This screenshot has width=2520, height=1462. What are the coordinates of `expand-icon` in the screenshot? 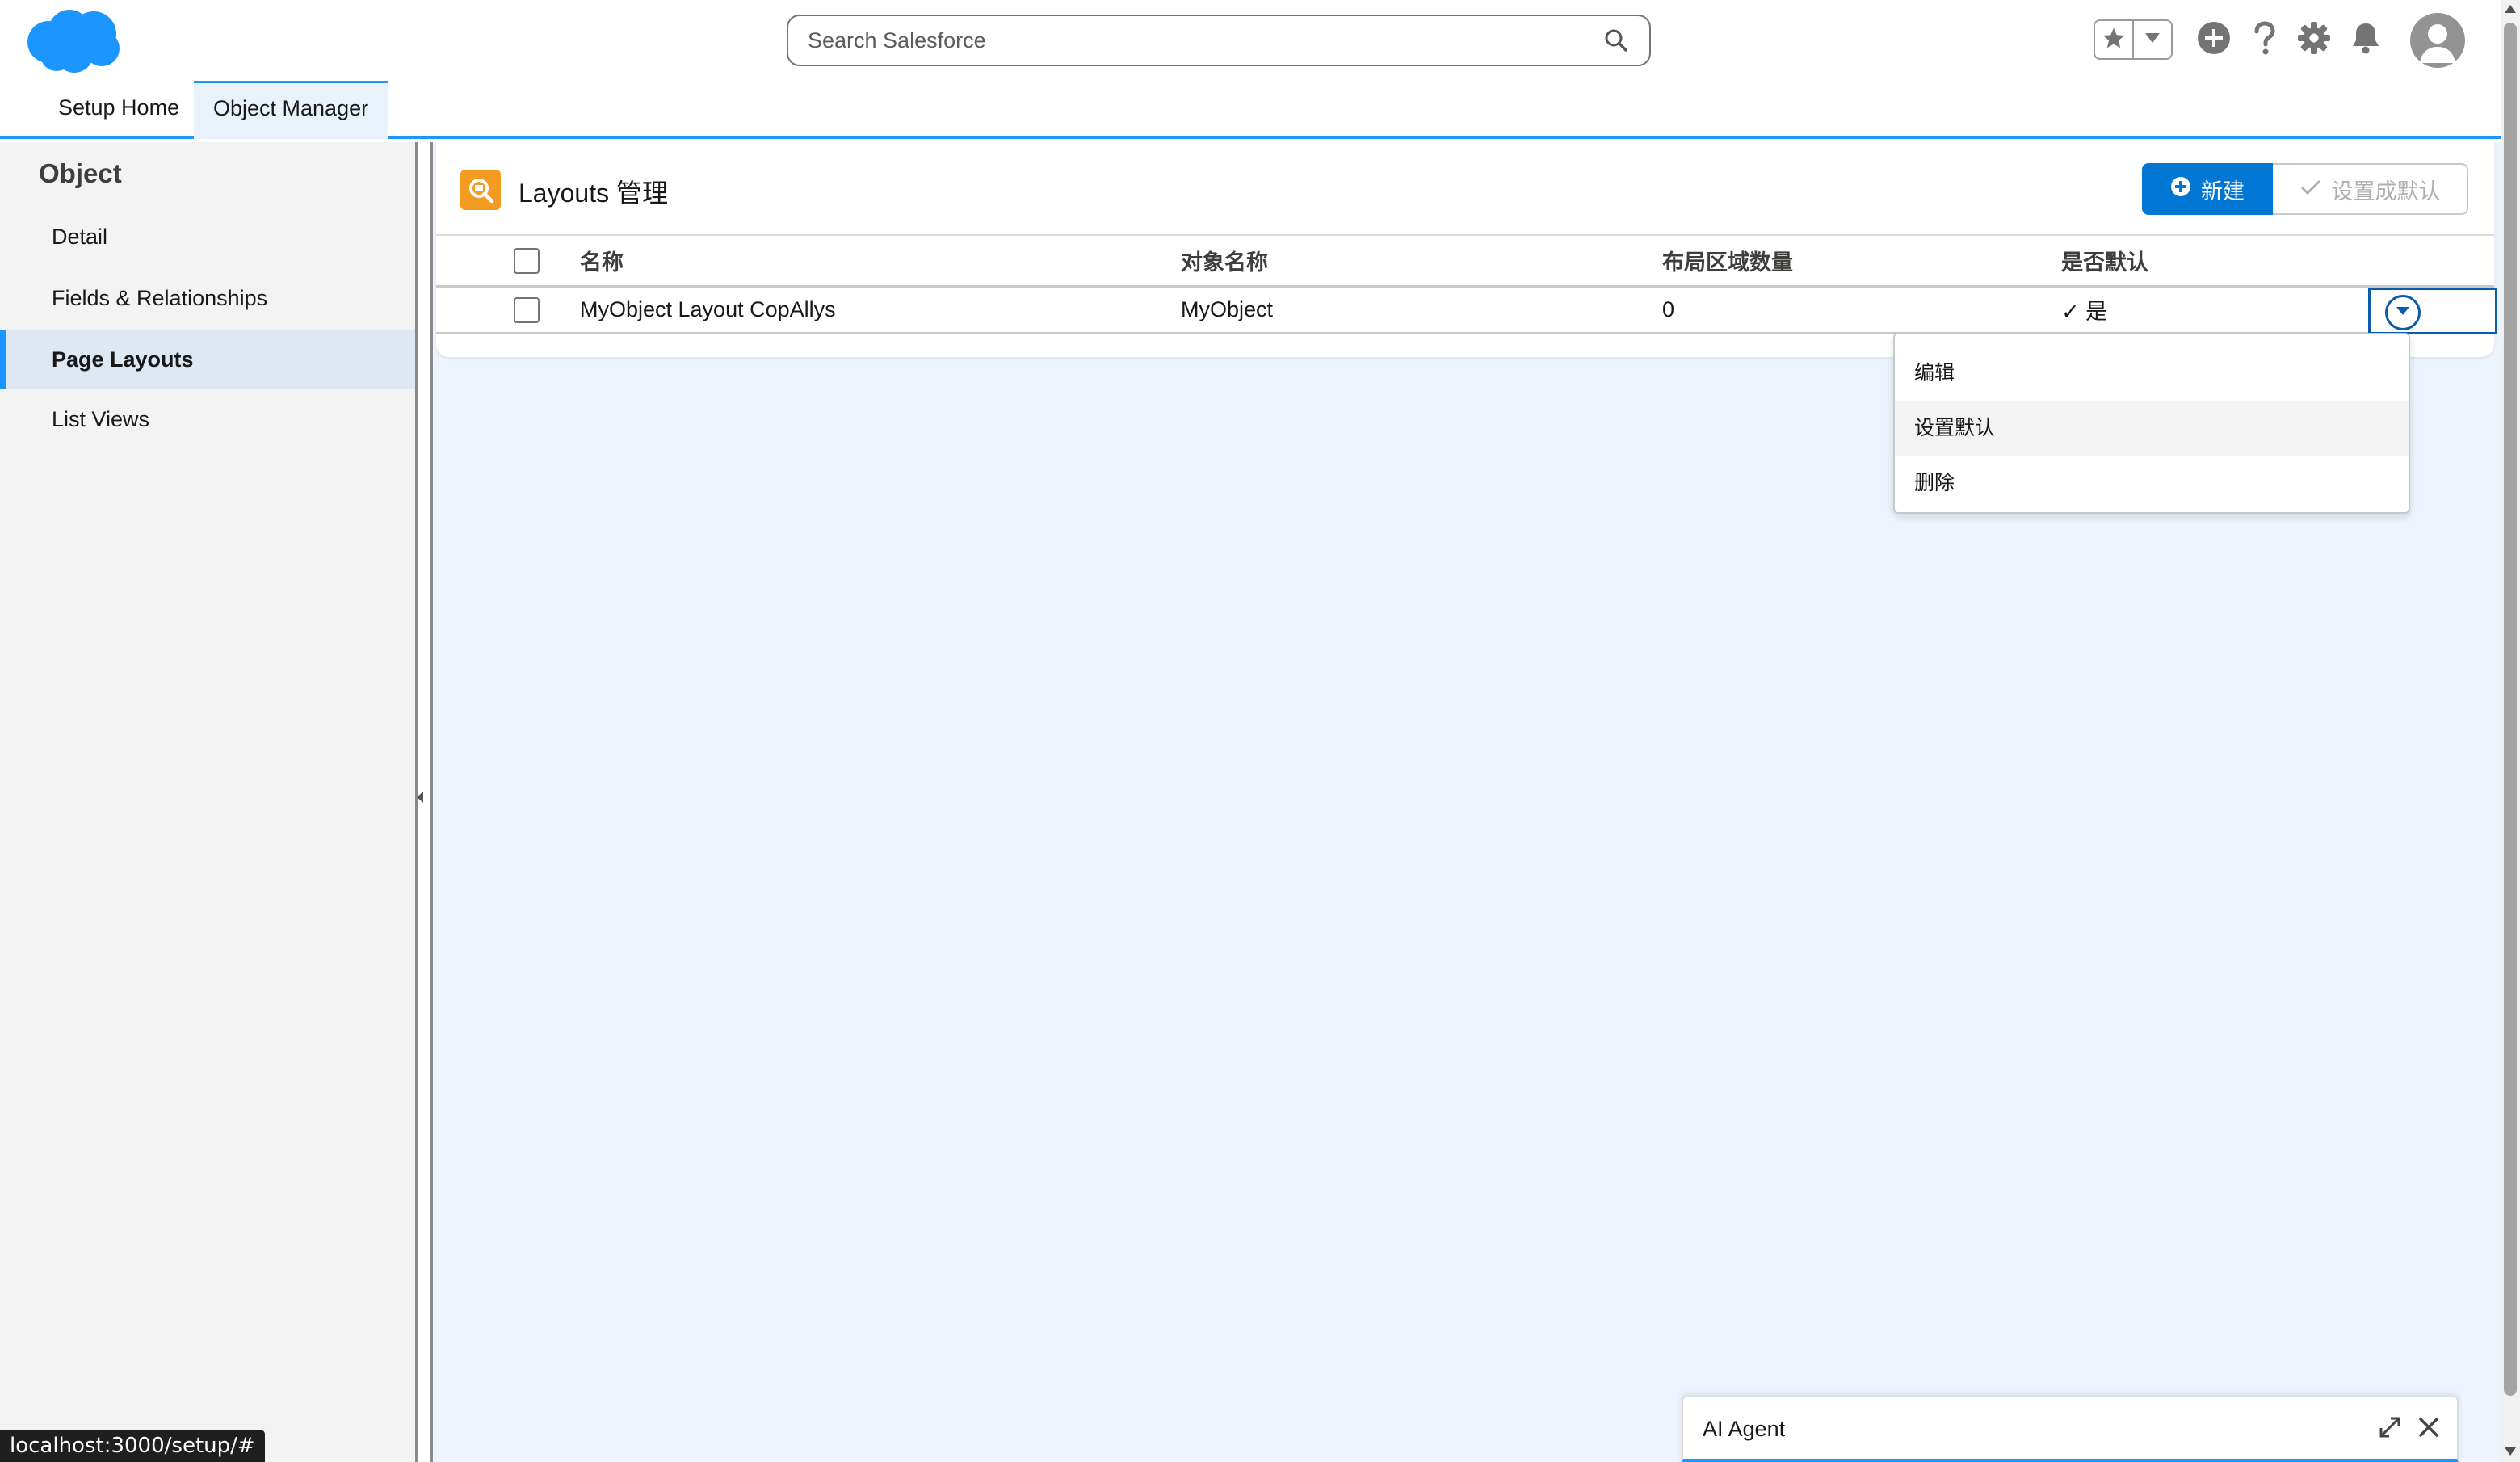 It's located at (2390, 1429).